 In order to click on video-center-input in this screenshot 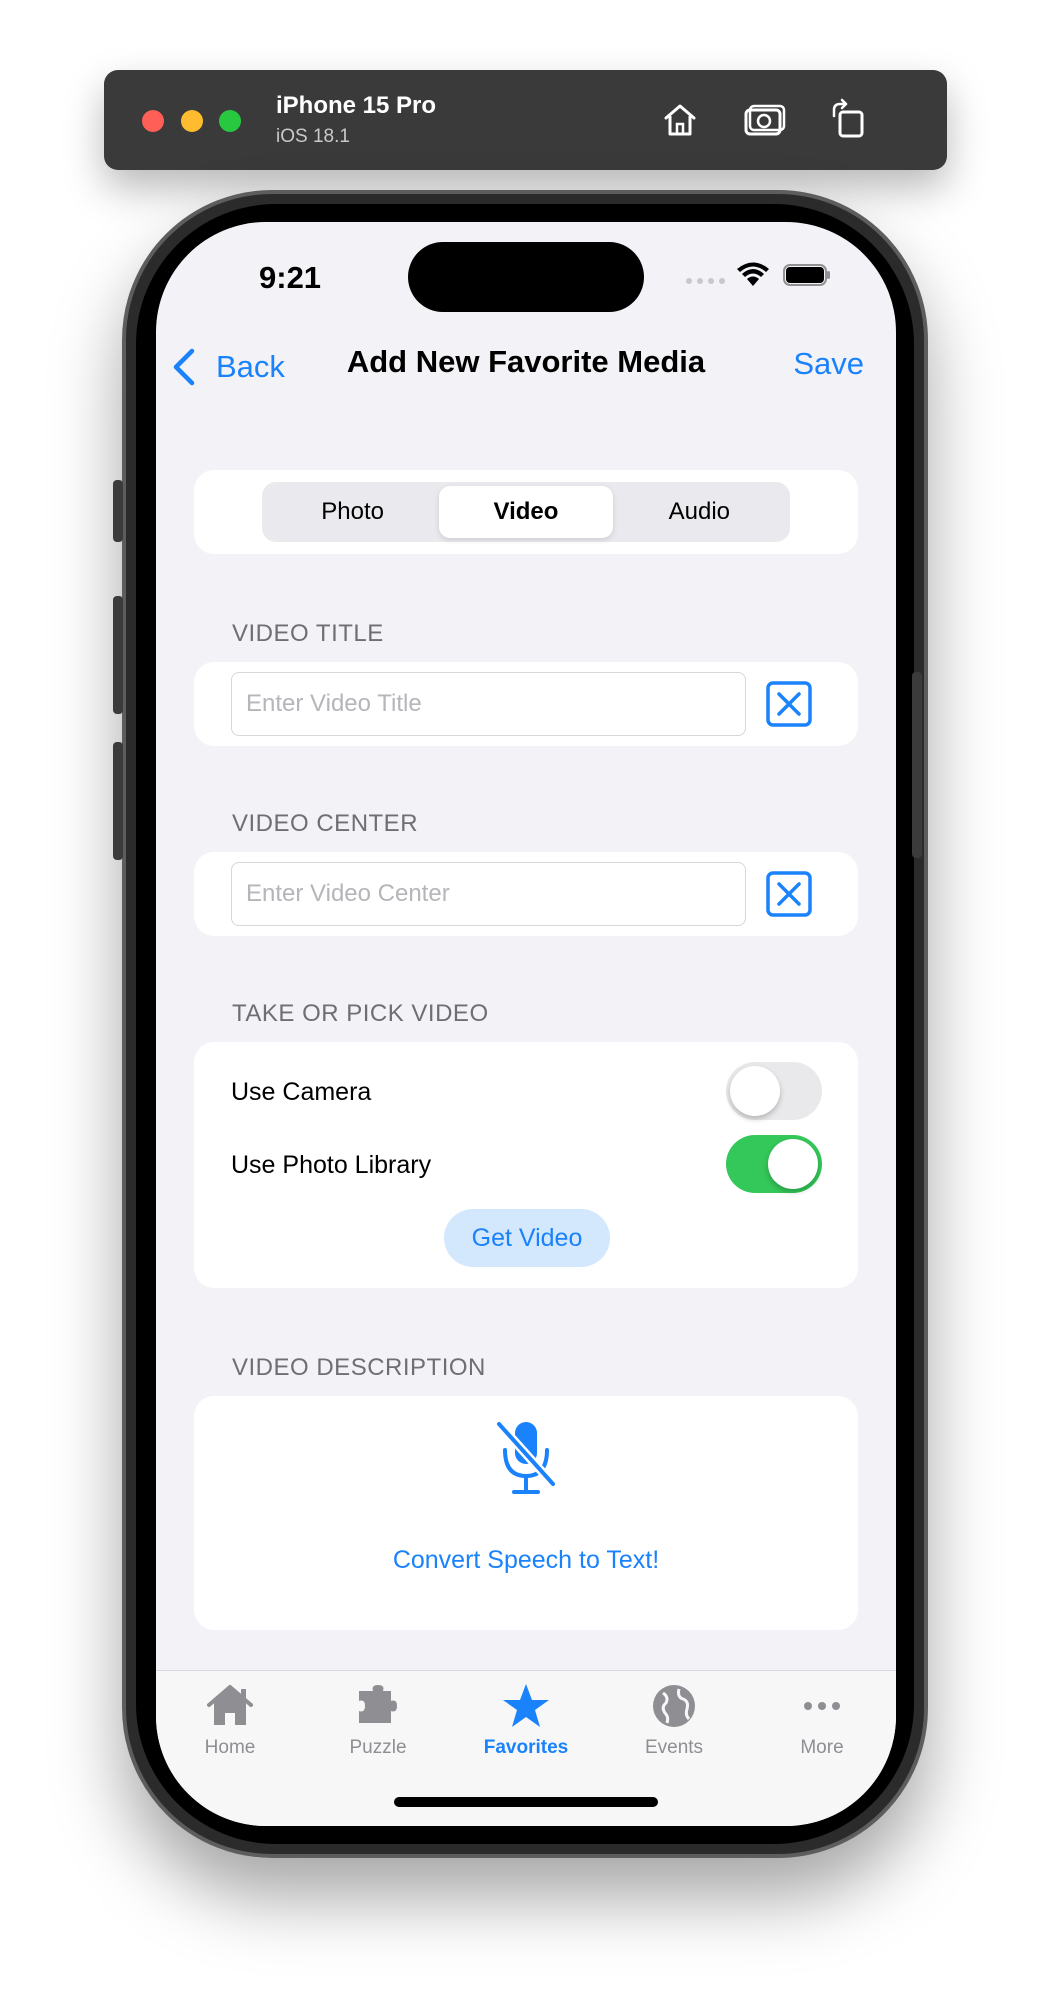, I will do `click(488, 894)`.